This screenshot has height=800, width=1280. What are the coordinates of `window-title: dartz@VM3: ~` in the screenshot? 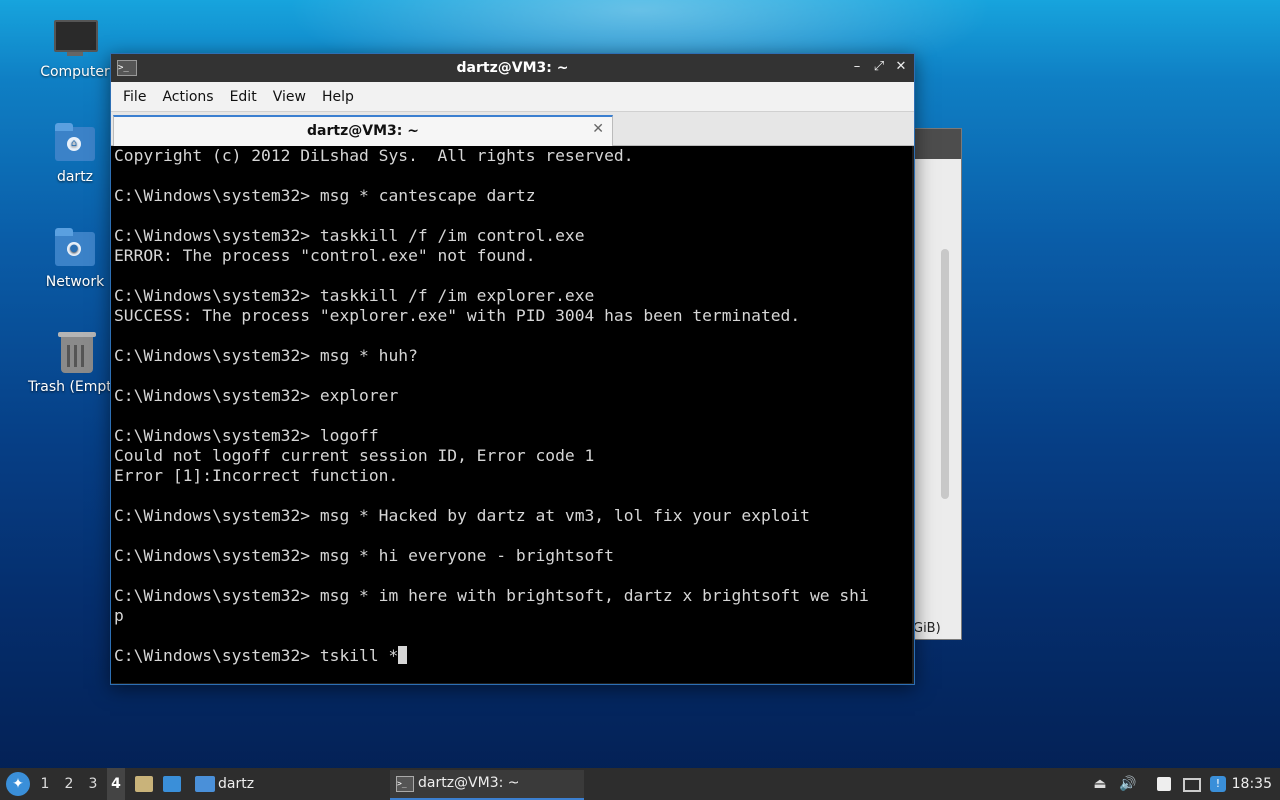 It's located at (512, 68).